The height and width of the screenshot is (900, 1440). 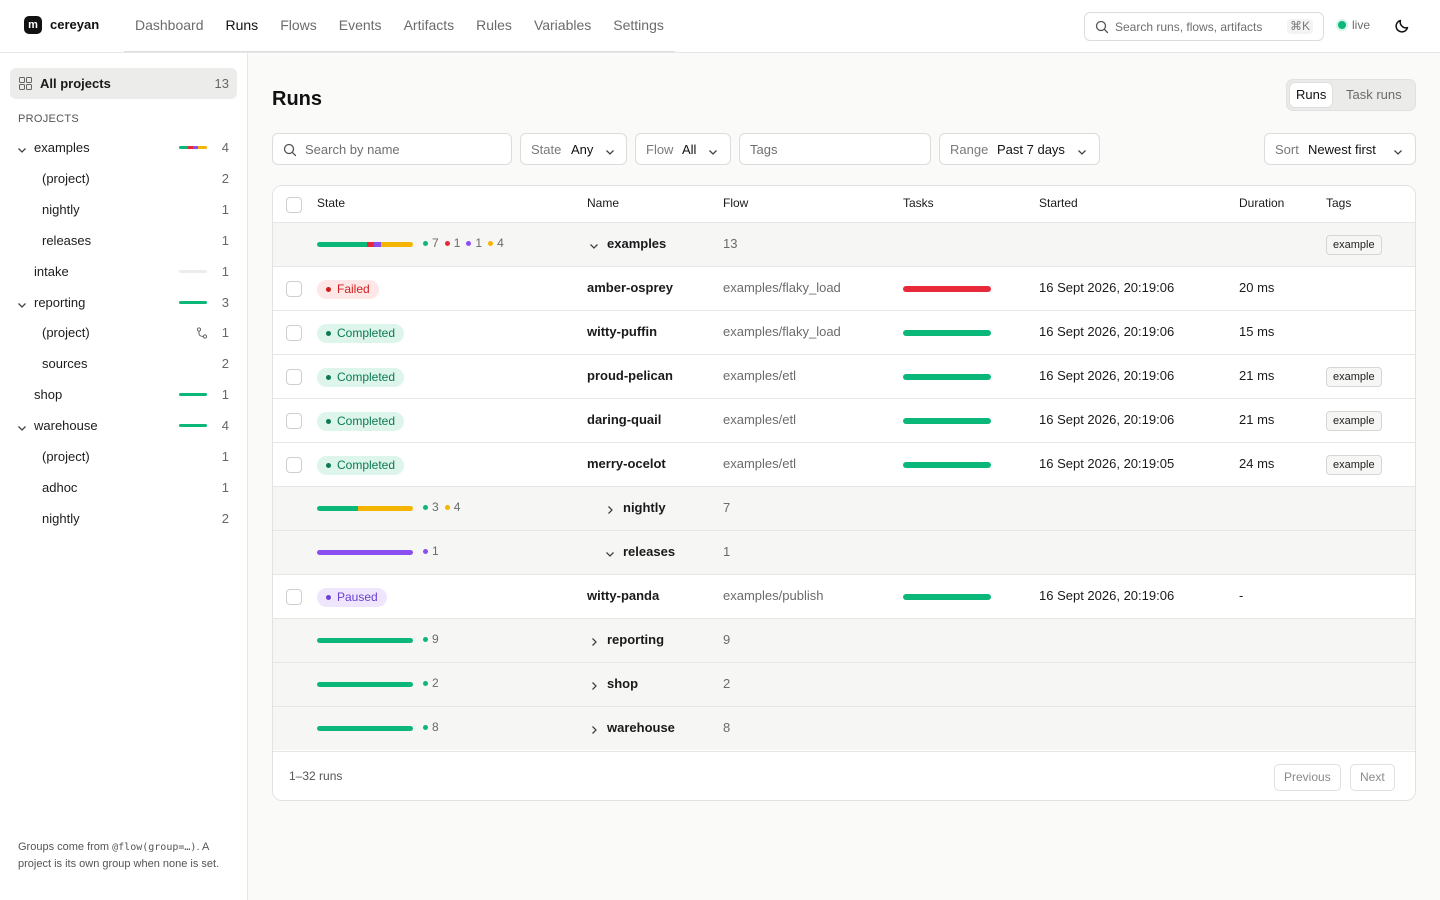 What do you see at coordinates (123, 303) in the screenshot?
I see `sidebar-item-reporting: reporting 3` at bounding box center [123, 303].